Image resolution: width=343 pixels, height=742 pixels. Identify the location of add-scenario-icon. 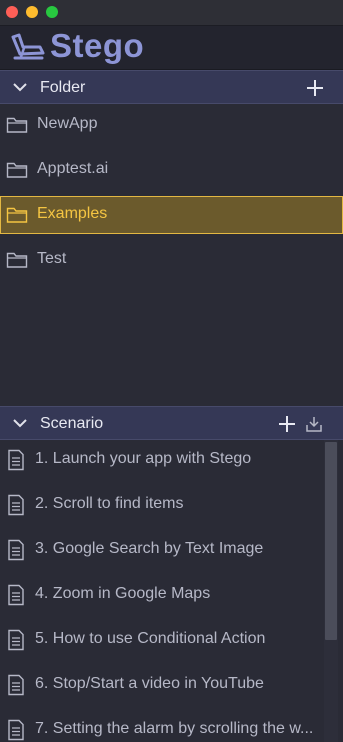
(287, 424).